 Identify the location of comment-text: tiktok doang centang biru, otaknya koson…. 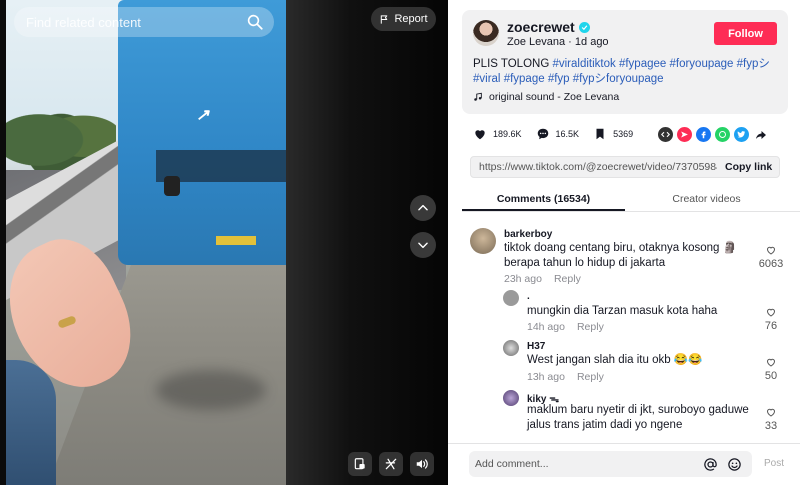
(620, 255).